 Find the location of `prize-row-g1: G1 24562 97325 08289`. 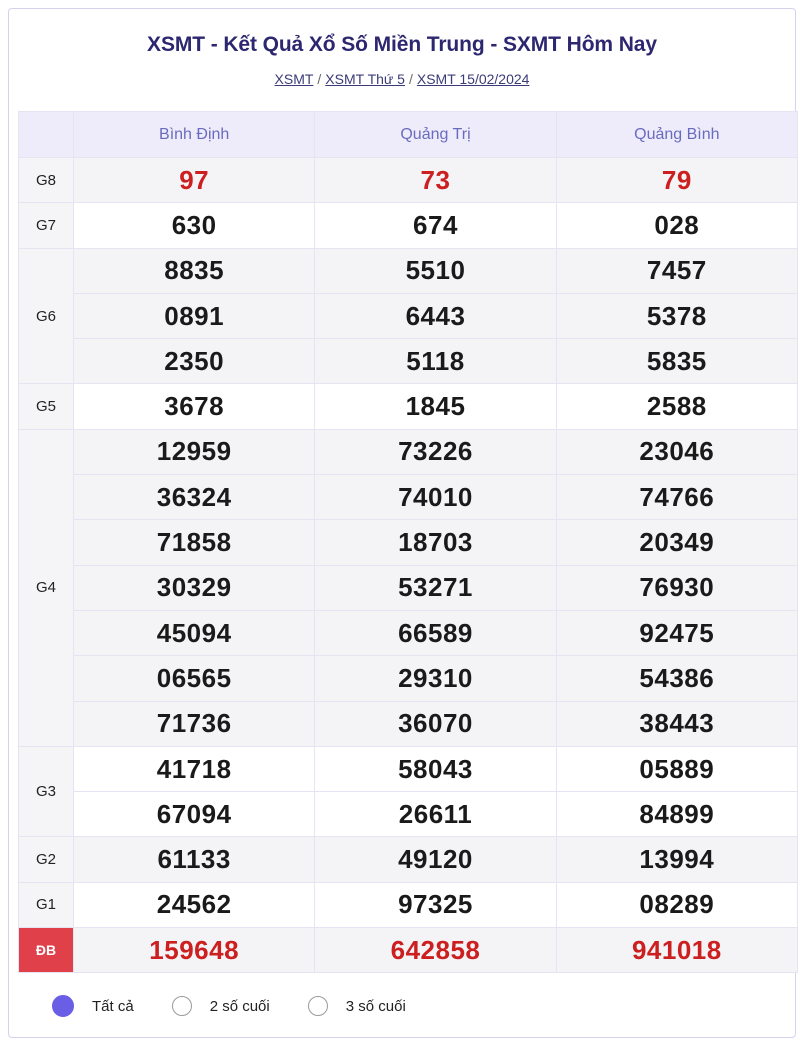

prize-row-g1: G1 24562 97325 08289 is located at coordinates (408, 905).